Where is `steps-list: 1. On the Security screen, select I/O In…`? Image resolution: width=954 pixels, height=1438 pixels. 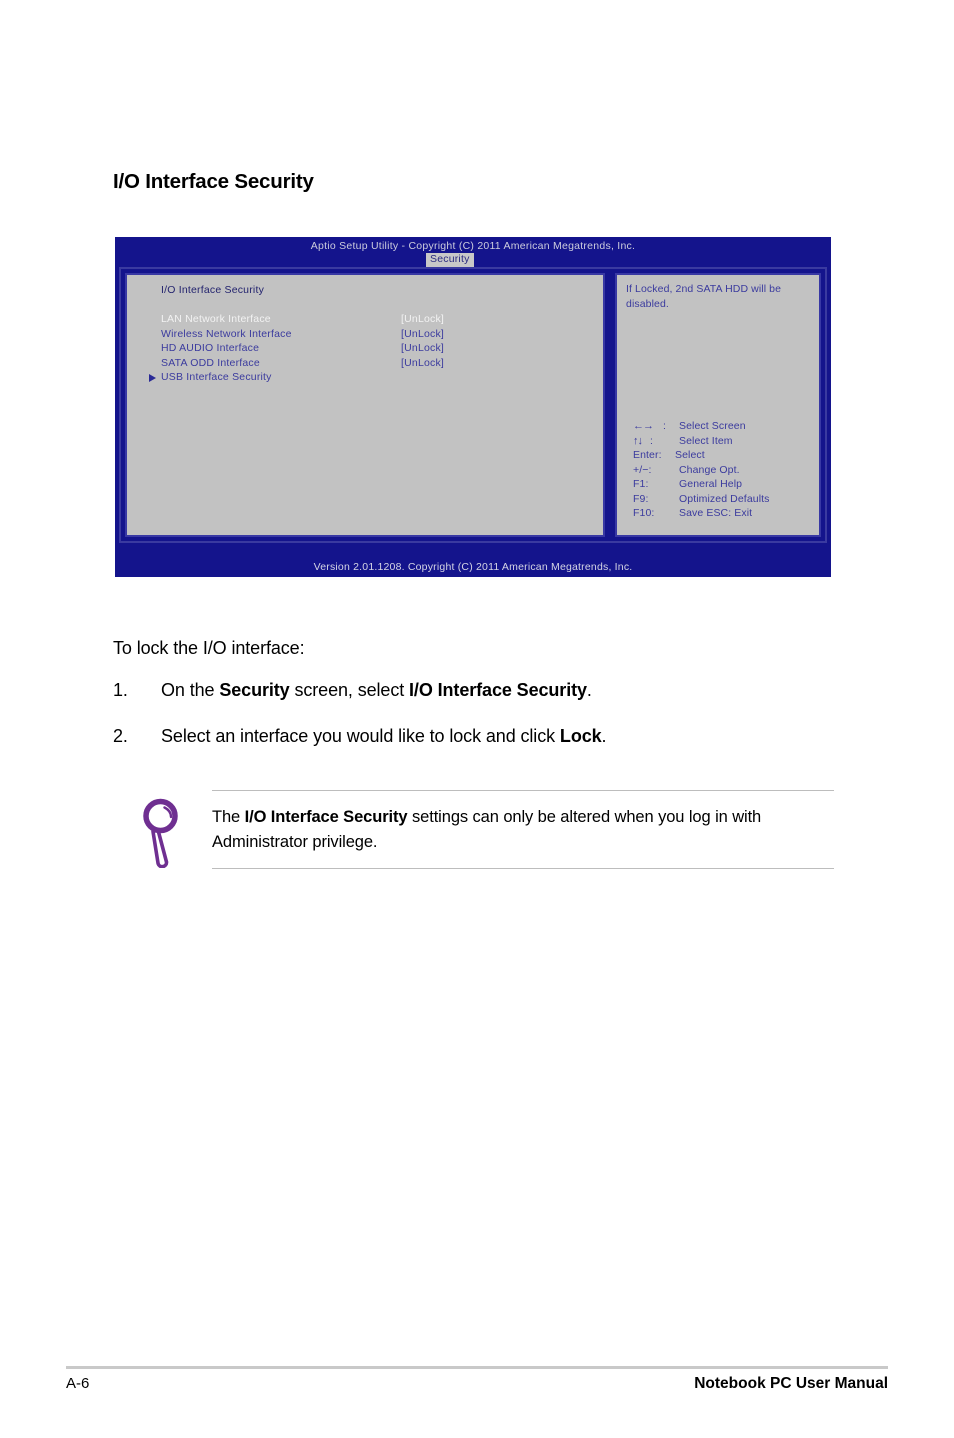
steps-list: 1. On the Security screen, select I/O In… is located at coordinates (473, 724).